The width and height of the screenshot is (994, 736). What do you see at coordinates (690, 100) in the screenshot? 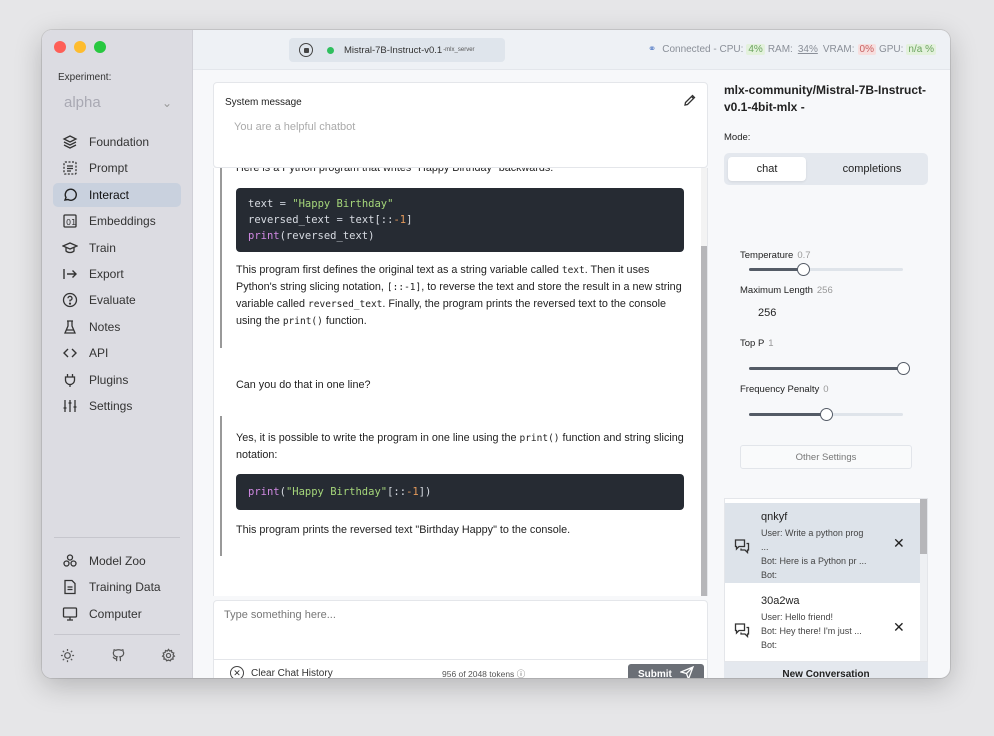
I see `pencil-icon` at bounding box center [690, 100].